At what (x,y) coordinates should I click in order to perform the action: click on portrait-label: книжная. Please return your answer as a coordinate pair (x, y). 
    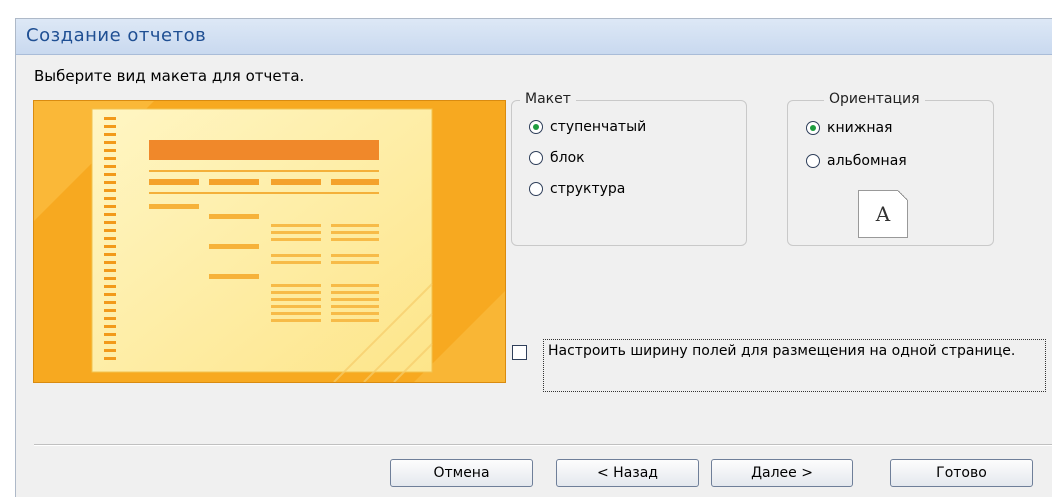
    Looking at the image, I should click on (860, 128).